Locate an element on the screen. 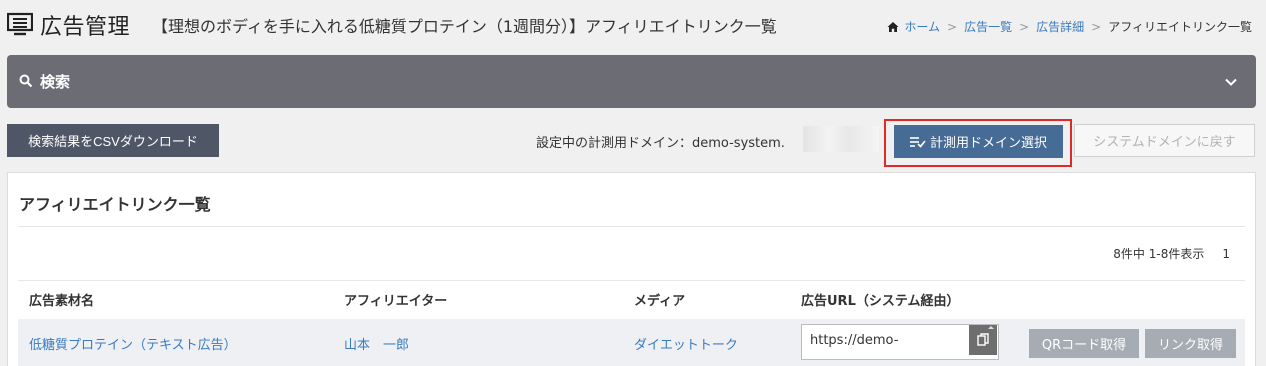 The image size is (1266, 366). csv-download-button: 検索結果をCSVダウンロード is located at coordinates (113, 140).